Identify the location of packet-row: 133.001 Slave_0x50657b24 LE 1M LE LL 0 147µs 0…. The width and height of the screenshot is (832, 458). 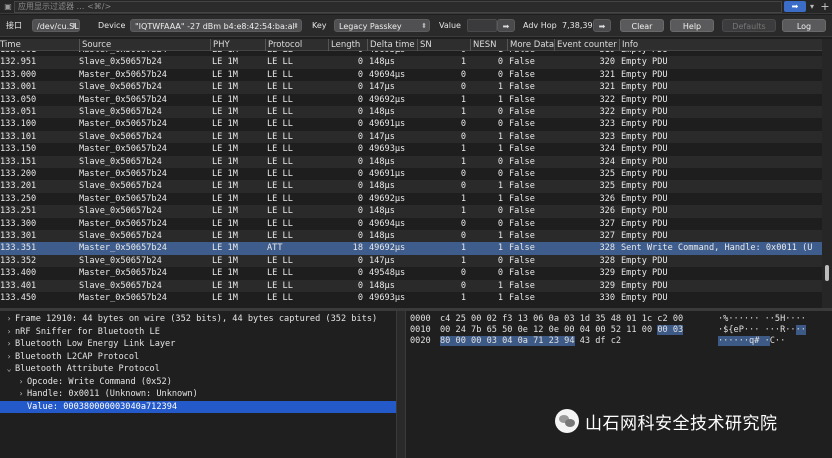
(411, 87).